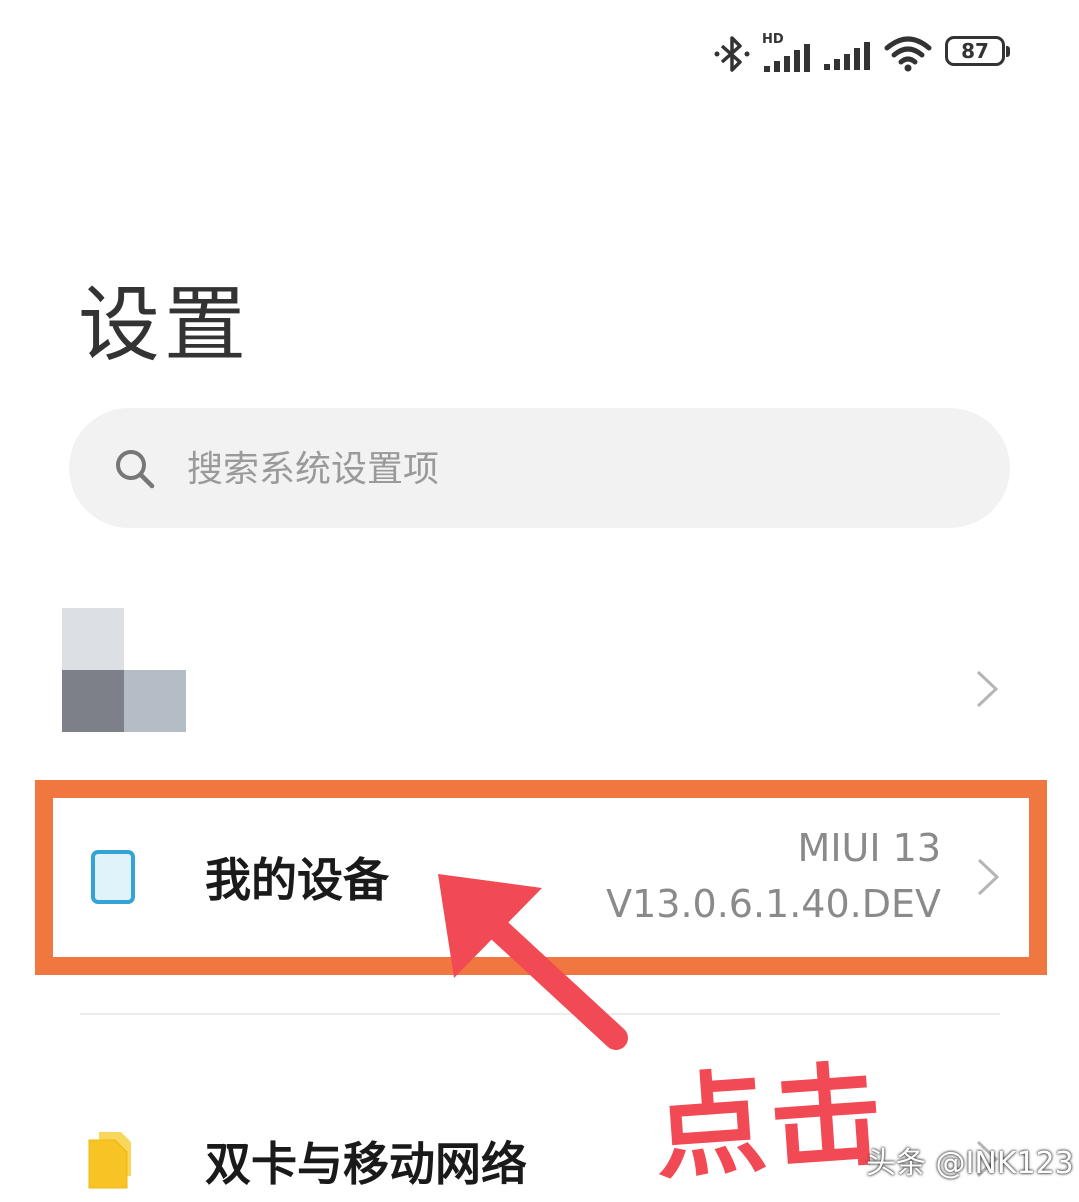 Image resolution: width=1079 pixels, height=1202 pixels. Describe the element at coordinates (788, 52) in the screenshot. I see `signal-hd-icon: HD` at that location.